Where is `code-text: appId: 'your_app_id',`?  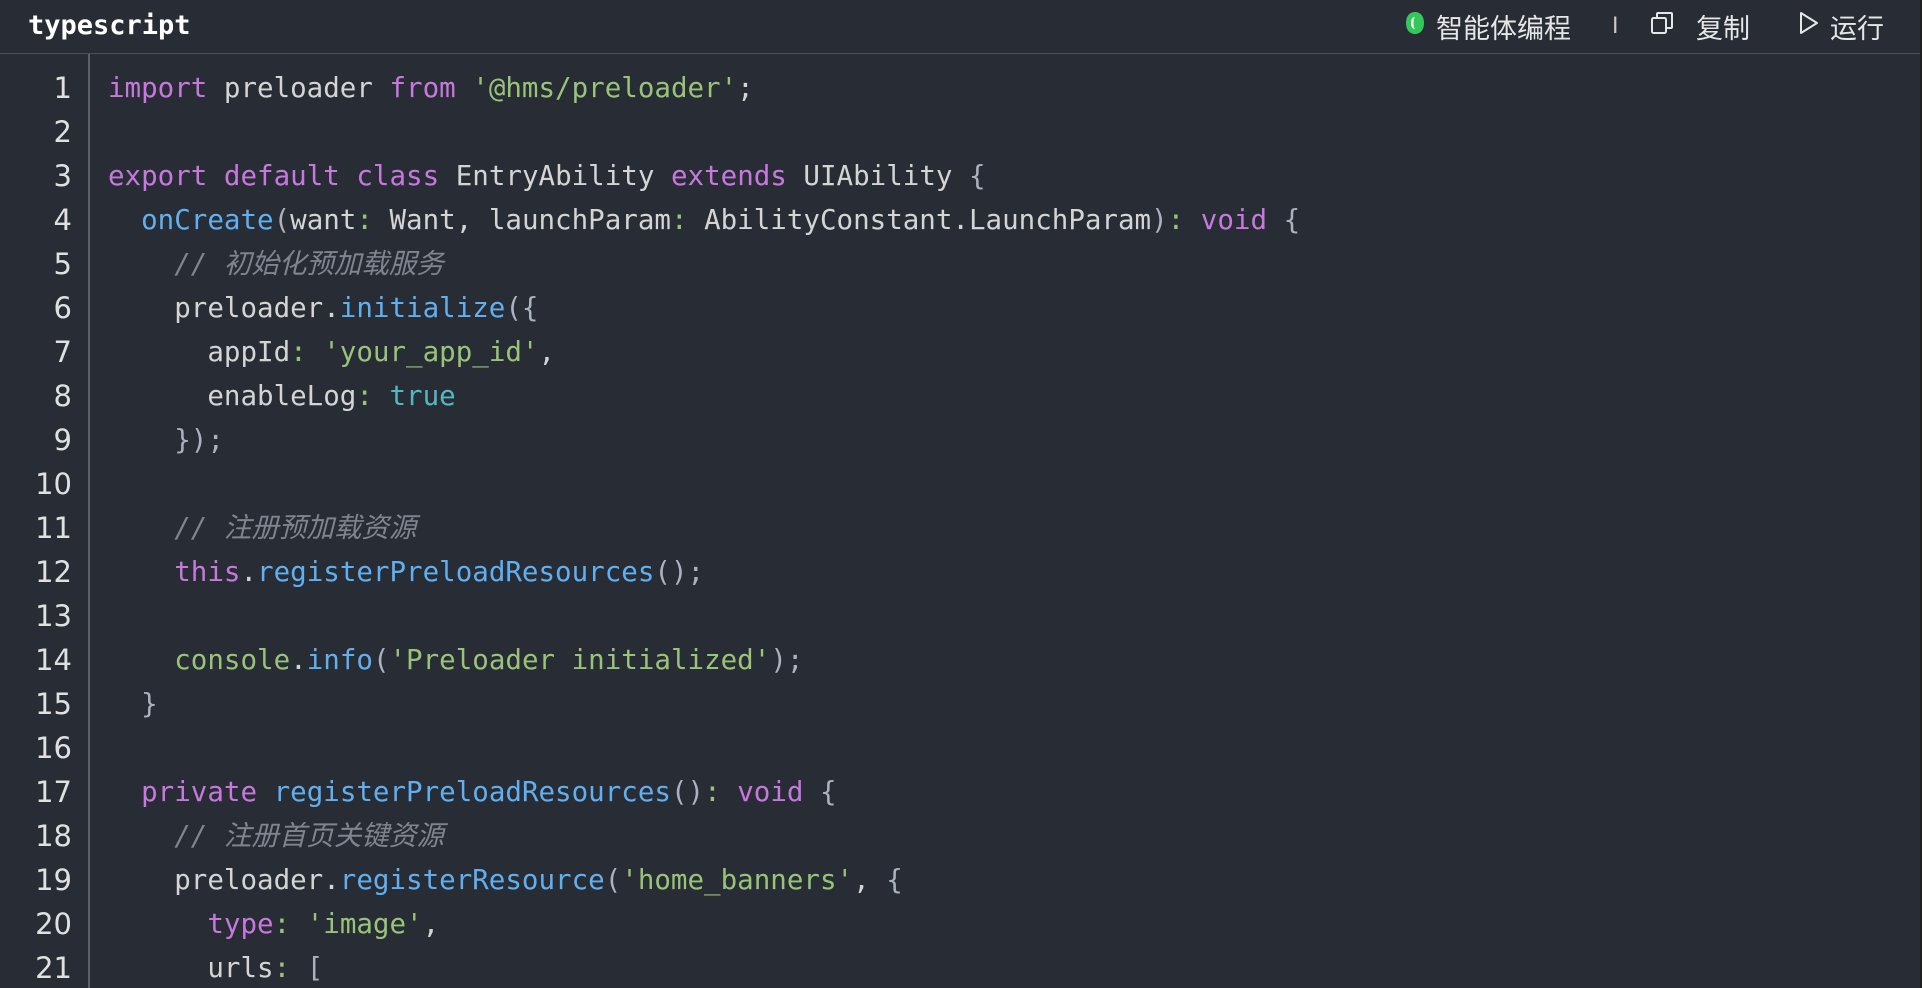
code-text: appId: 'your_app_id', is located at coordinates (331, 352).